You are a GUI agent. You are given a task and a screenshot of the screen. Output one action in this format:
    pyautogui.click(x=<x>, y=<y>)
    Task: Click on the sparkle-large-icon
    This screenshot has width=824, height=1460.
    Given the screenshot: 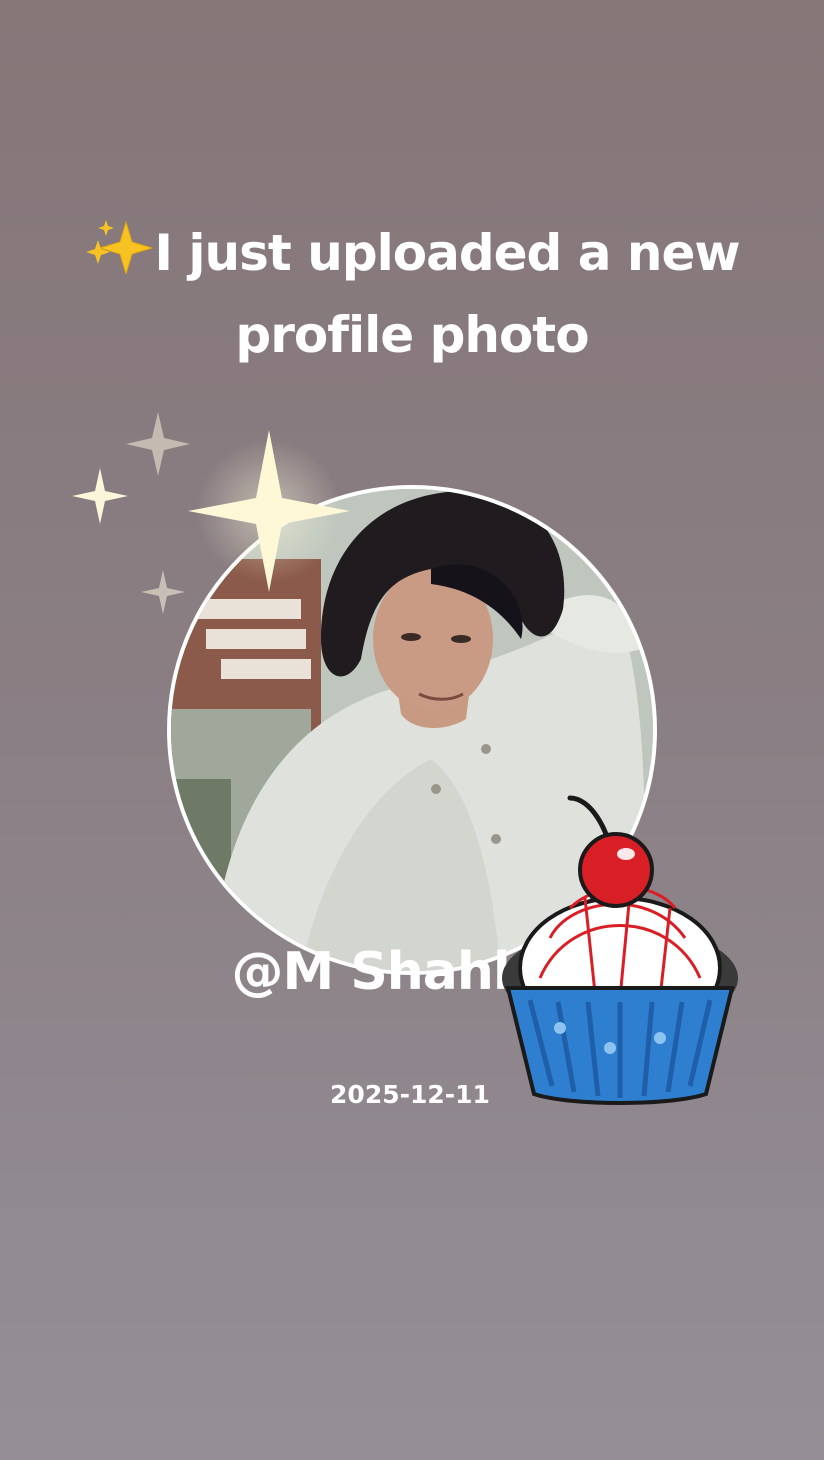 What is the action you would take?
    pyautogui.click(x=269, y=511)
    